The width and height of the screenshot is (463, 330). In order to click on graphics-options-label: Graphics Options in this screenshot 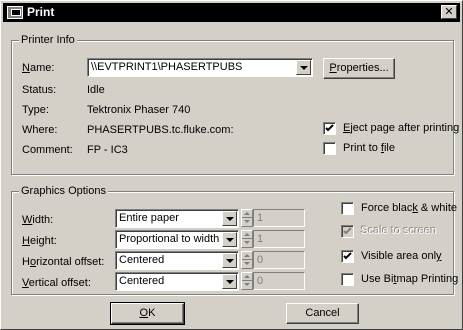, I will do `click(63, 191)`.